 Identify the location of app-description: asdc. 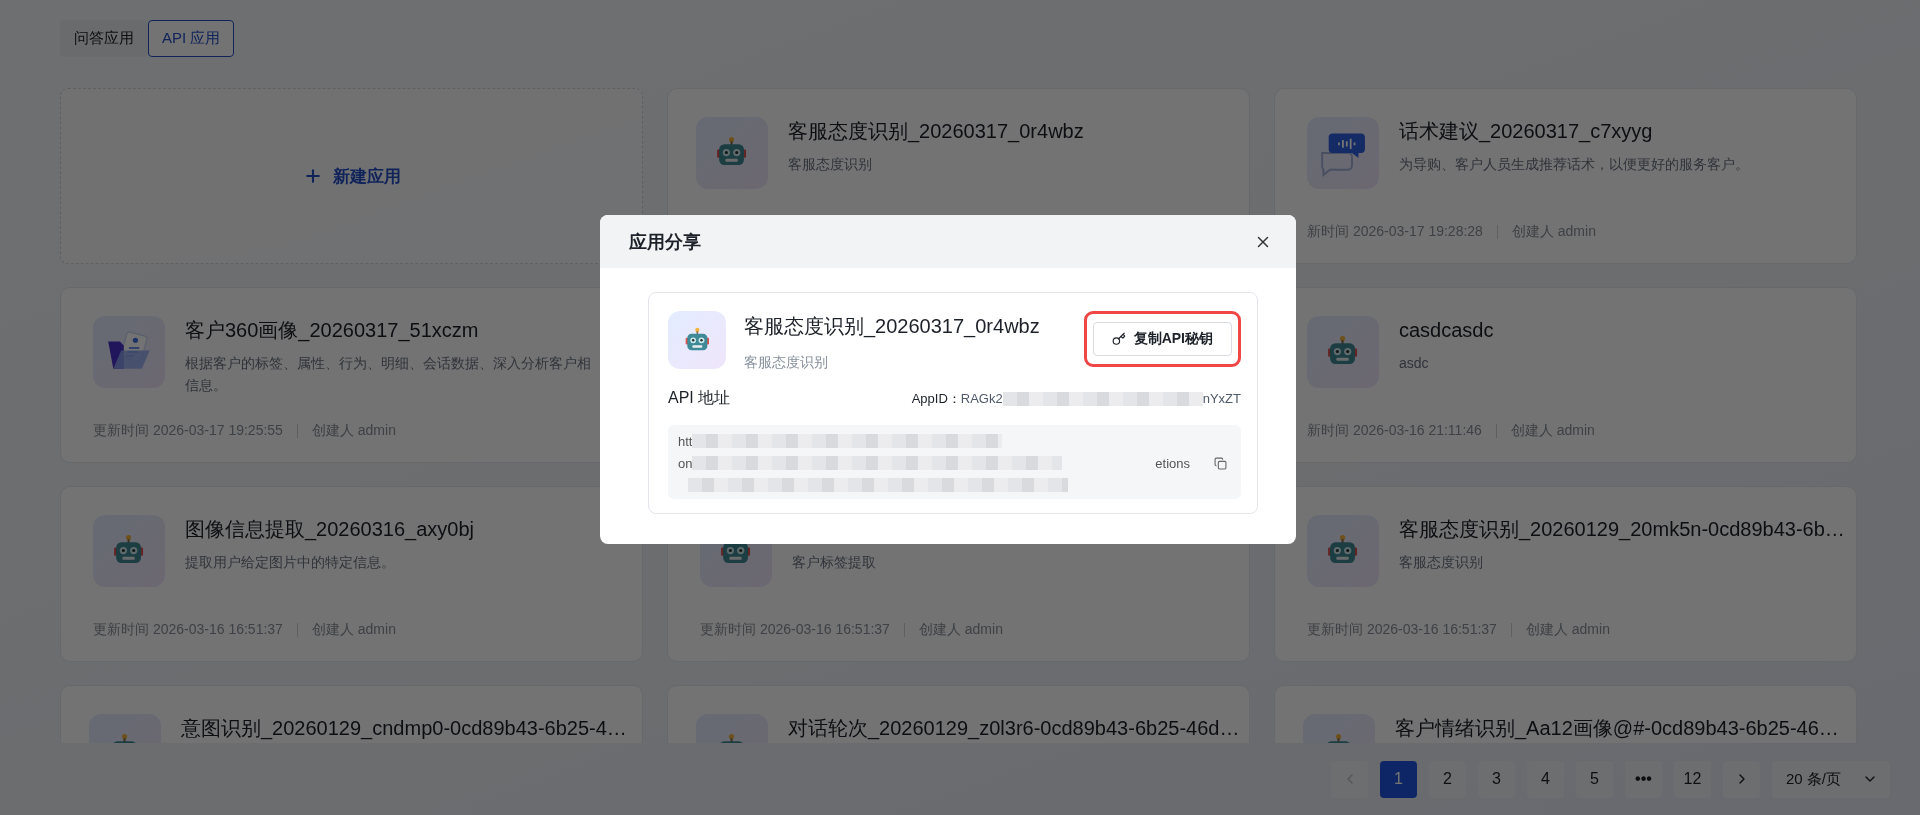
(1414, 363).